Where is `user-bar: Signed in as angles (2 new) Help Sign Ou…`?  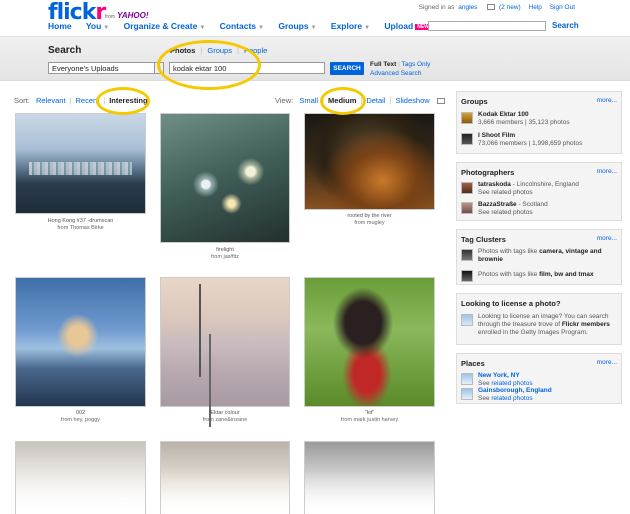 user-bar: Signed in as angles (2 new) Help Sign Ou… is located at coordinates (496, 7).